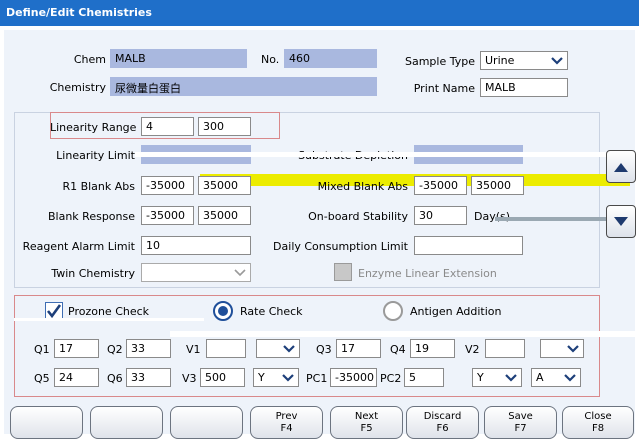 This screenshot has height=439, width=639. I want to click on sample-type-value: Urine, so click(500, 60).